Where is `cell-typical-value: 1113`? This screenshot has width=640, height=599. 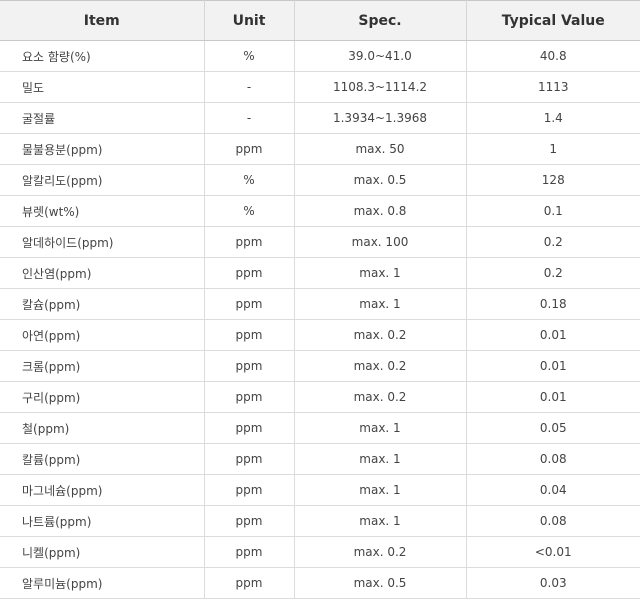
cell-typical-value: 1113 is located at coordinates (553, 87).